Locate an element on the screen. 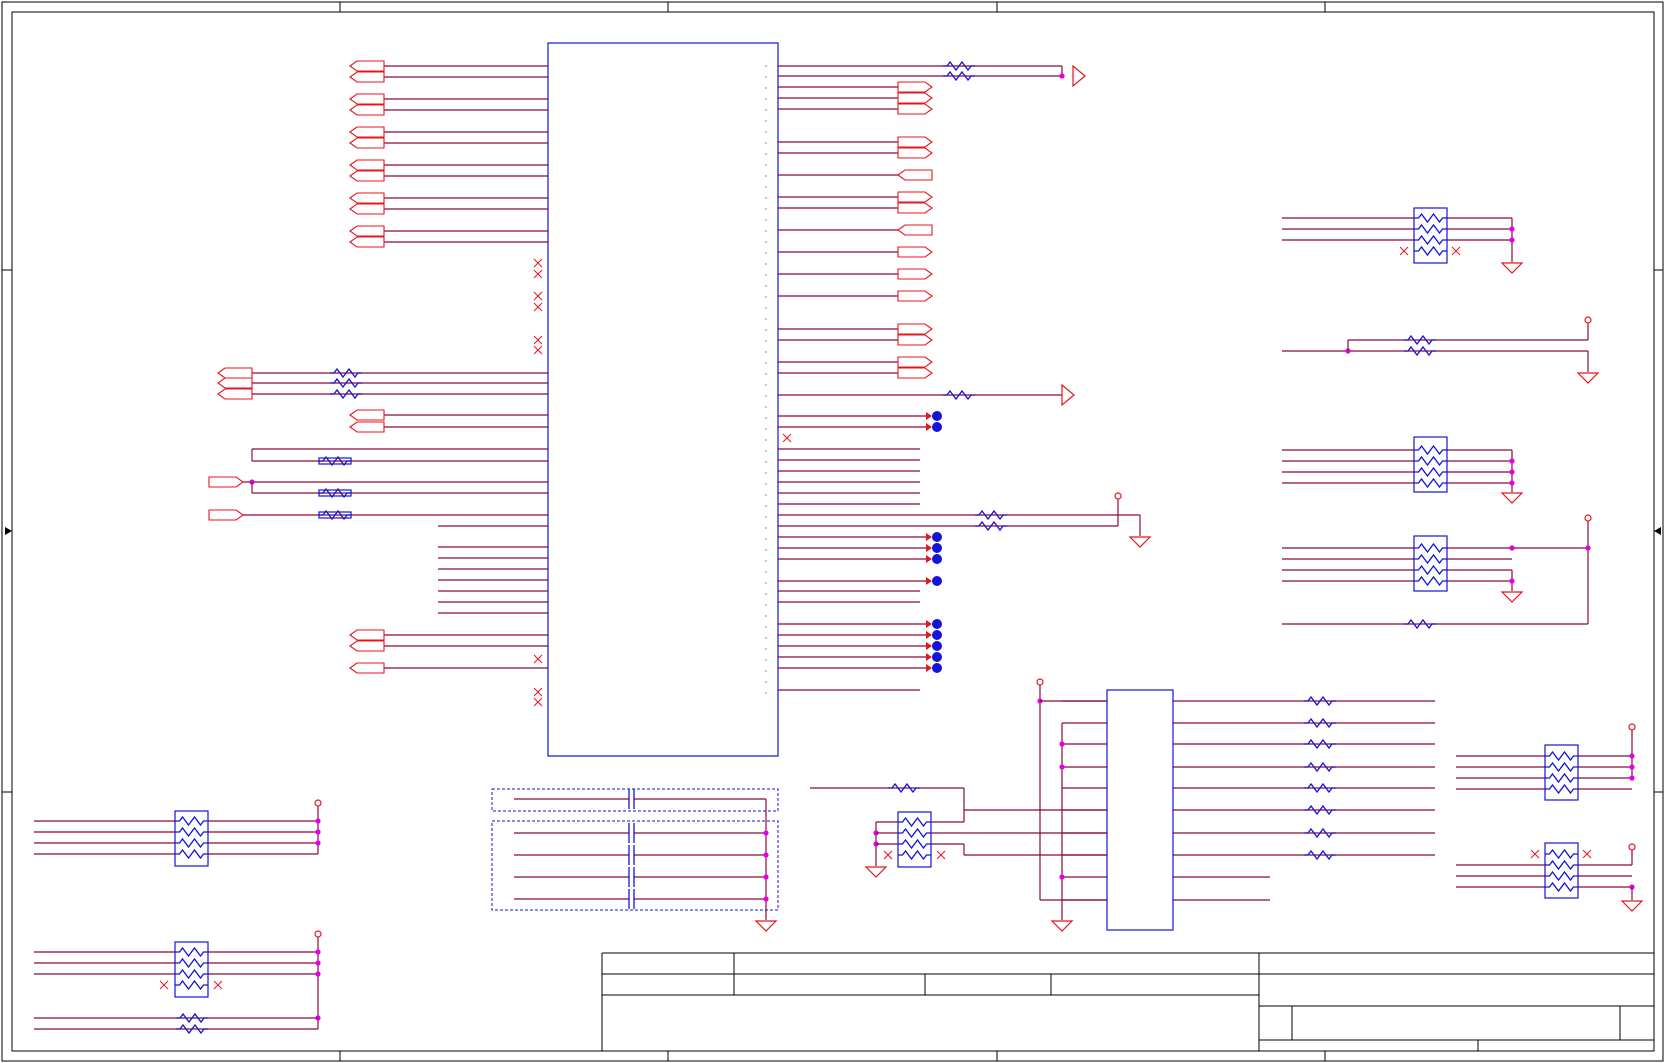 This screenshot has width=1665, height=1063. ic-block-icon is located at coordinates (1140, 810).